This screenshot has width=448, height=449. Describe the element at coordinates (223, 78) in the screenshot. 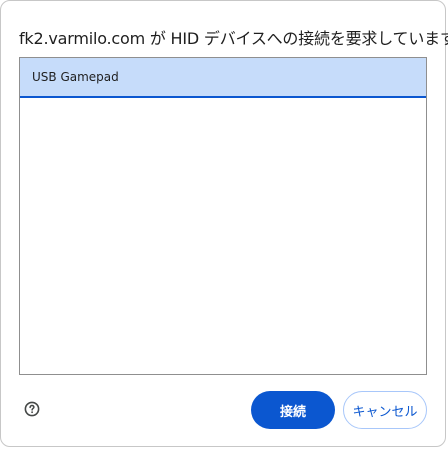

I see `device-item: USB Gamepad` at that location.